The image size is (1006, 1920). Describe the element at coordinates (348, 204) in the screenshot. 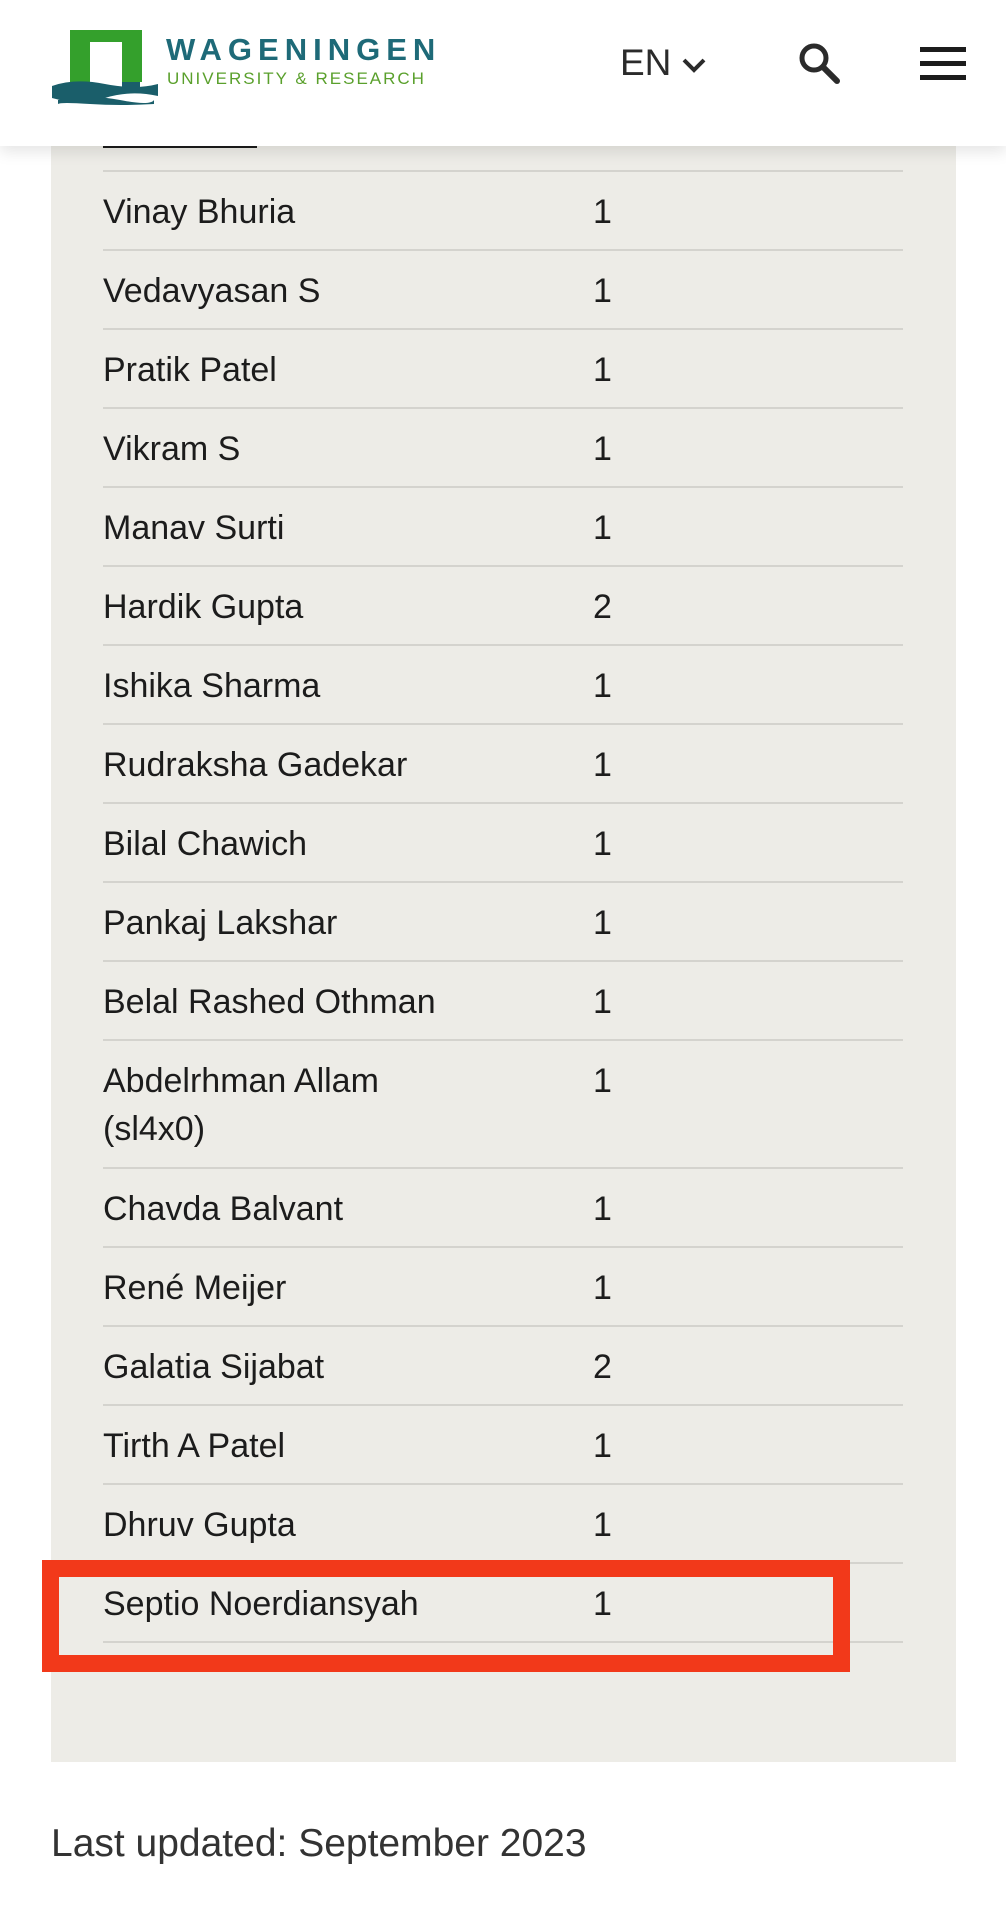

I see `contributor-link: Vinay Bhuria` at that location.